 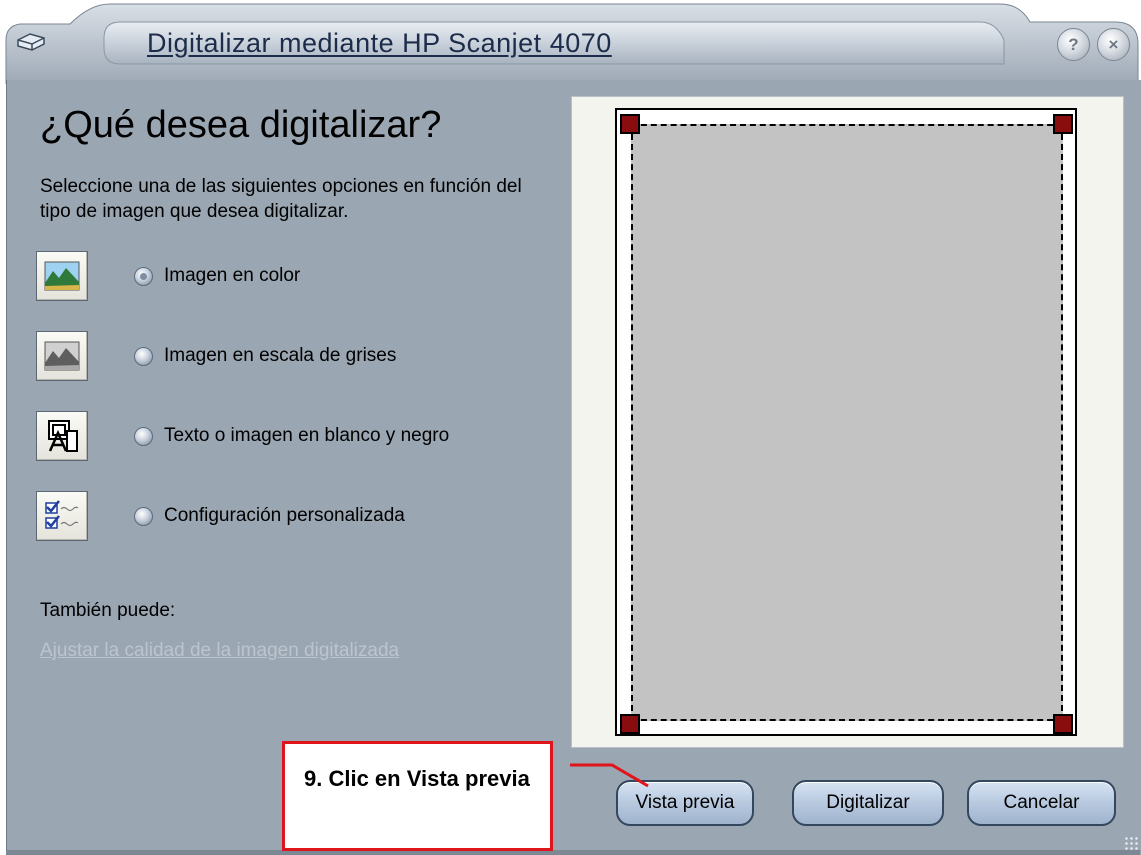 I want to click on black-white-text-icon-button, so click(x=62, y=436).